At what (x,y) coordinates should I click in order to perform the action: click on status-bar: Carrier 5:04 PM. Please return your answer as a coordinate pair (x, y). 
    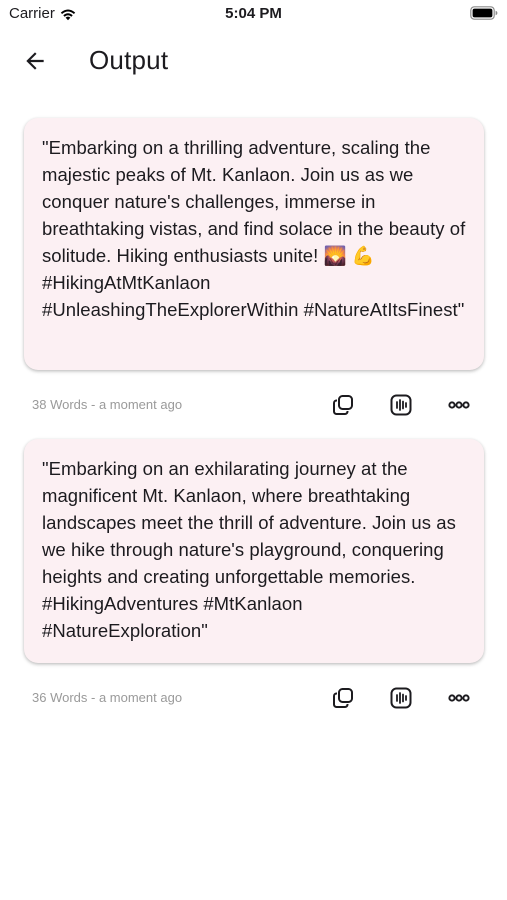
    Looking at the image, I should click on (253, 14).